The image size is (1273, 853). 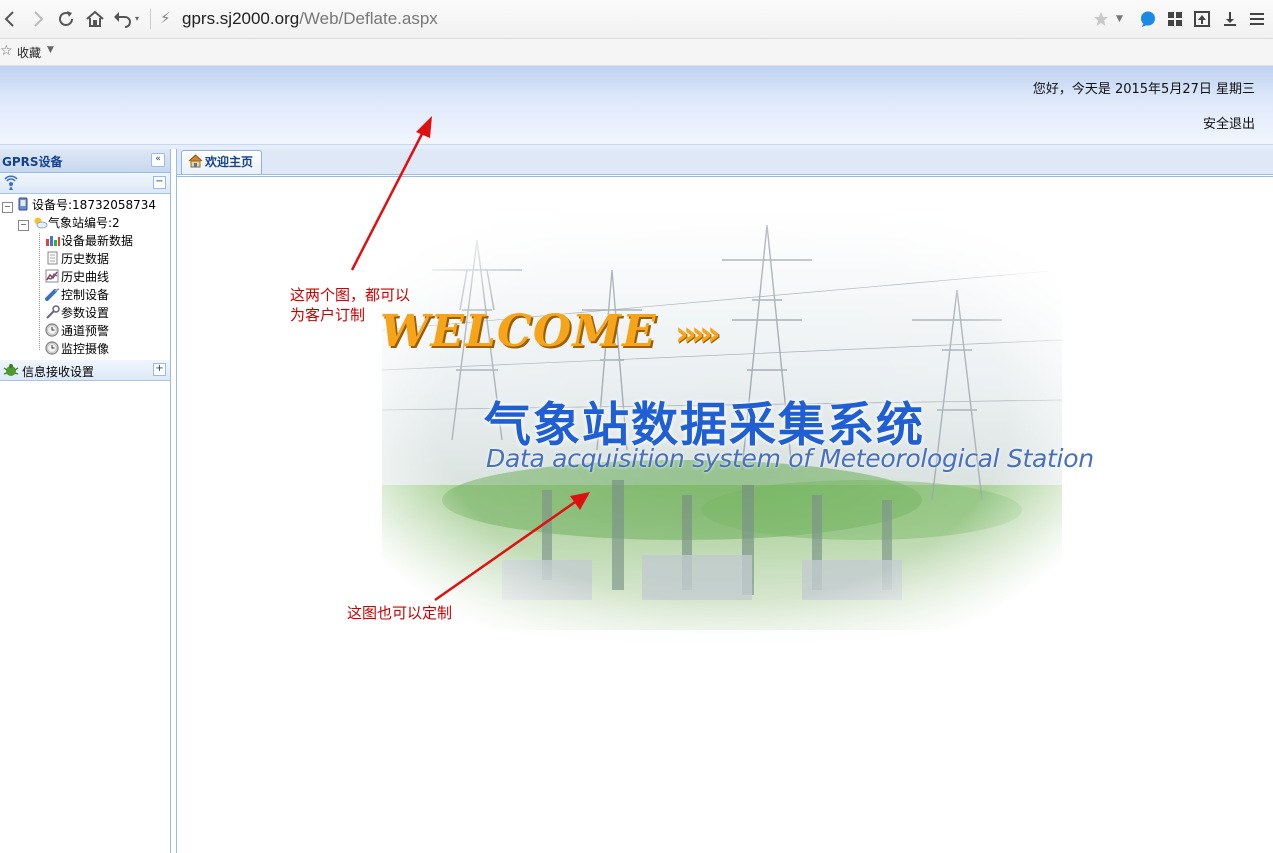 What do you see at coordinates (400, 613) in the screenshot?
I see `annotation-note-2: 这图也可以定制` at bounding box center [400, 613].